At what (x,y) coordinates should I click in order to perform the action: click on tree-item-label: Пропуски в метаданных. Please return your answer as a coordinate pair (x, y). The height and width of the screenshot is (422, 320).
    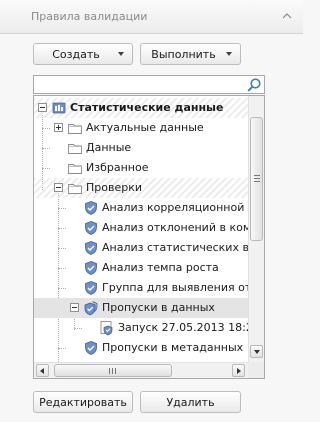
    Looking at the image, I should click on (173, 347).